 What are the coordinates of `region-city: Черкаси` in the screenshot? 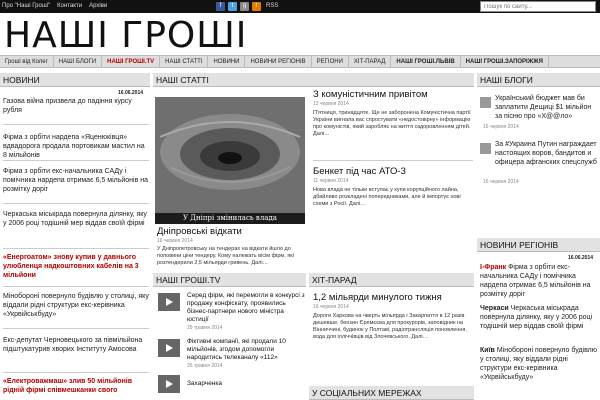 It's located at (494, 308).